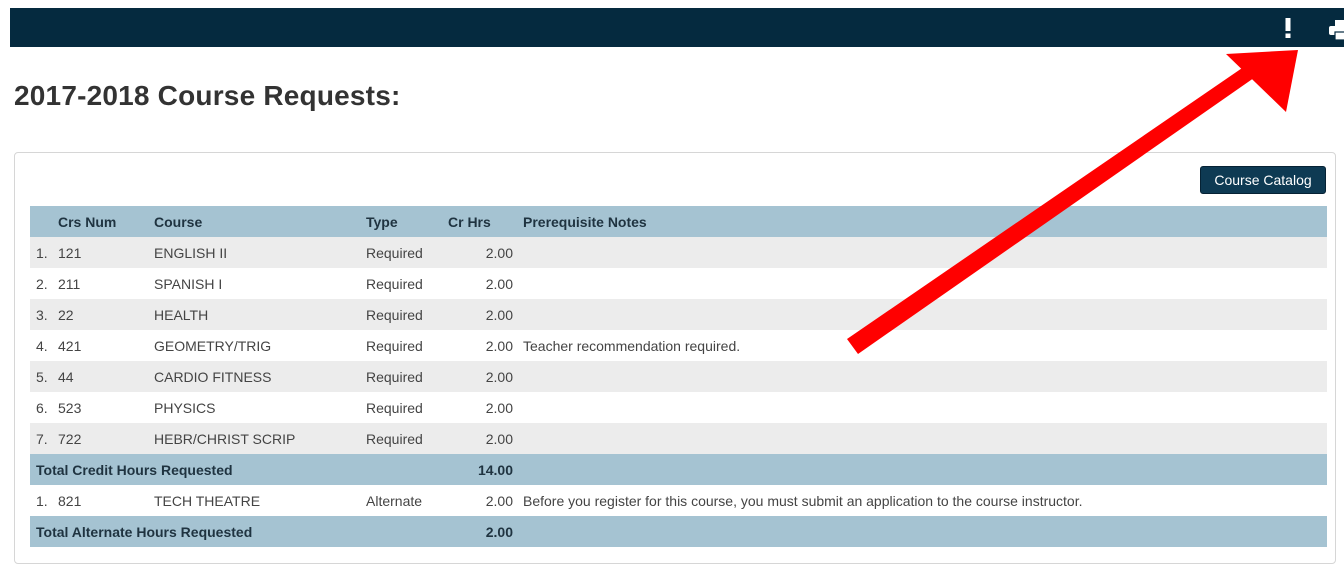 The width and height of the screenshot is (1344, 569). Describe the element at coordinates (191, 252) in the screenshot. I see `course-cell: ENGLISH II` at that location.